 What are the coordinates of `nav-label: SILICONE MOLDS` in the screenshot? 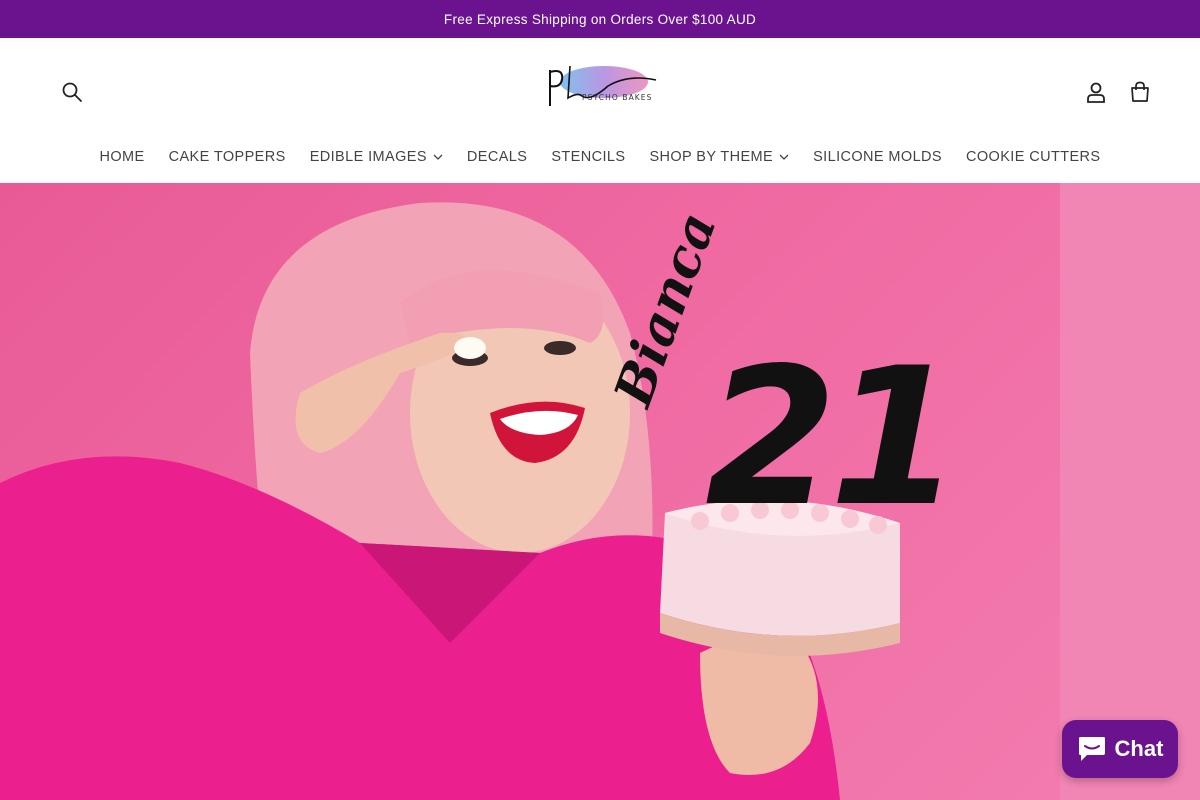 It's located at (877, 157).